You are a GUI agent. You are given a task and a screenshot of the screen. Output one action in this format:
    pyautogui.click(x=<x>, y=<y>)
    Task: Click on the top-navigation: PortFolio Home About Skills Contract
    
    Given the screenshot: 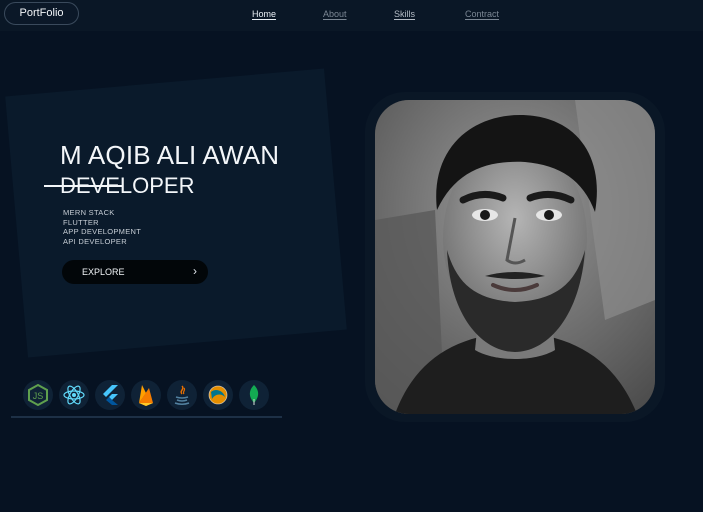 What is the action you would take?
    pyautogui.click(x=351, y=15)
    